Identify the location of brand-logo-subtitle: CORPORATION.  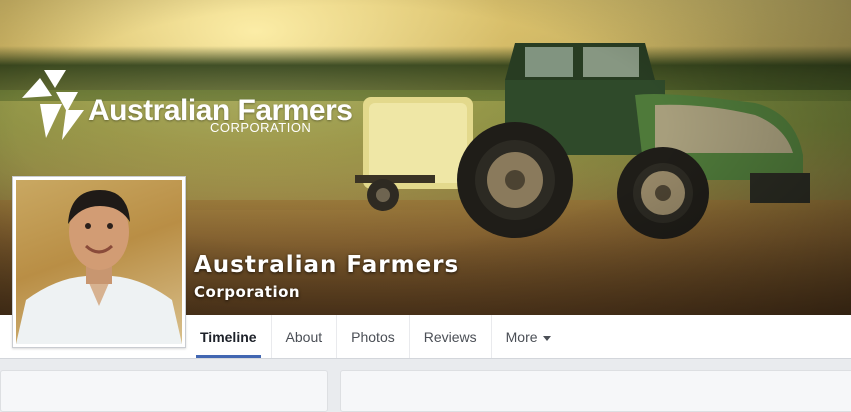
(261, 127).